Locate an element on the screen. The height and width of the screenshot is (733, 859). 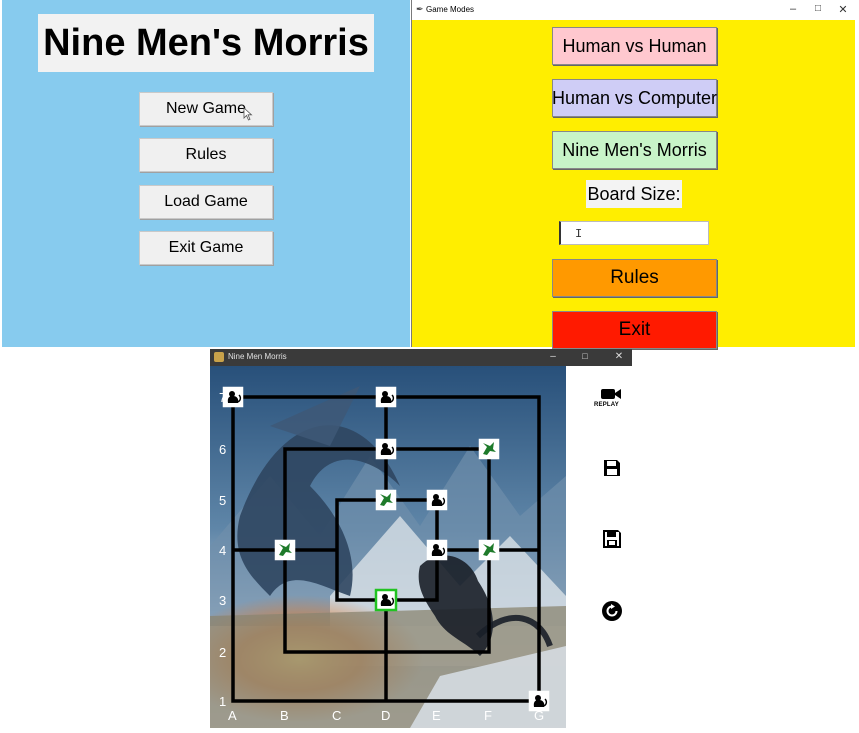
row-label: 2 is located at coordinates (222, 652).